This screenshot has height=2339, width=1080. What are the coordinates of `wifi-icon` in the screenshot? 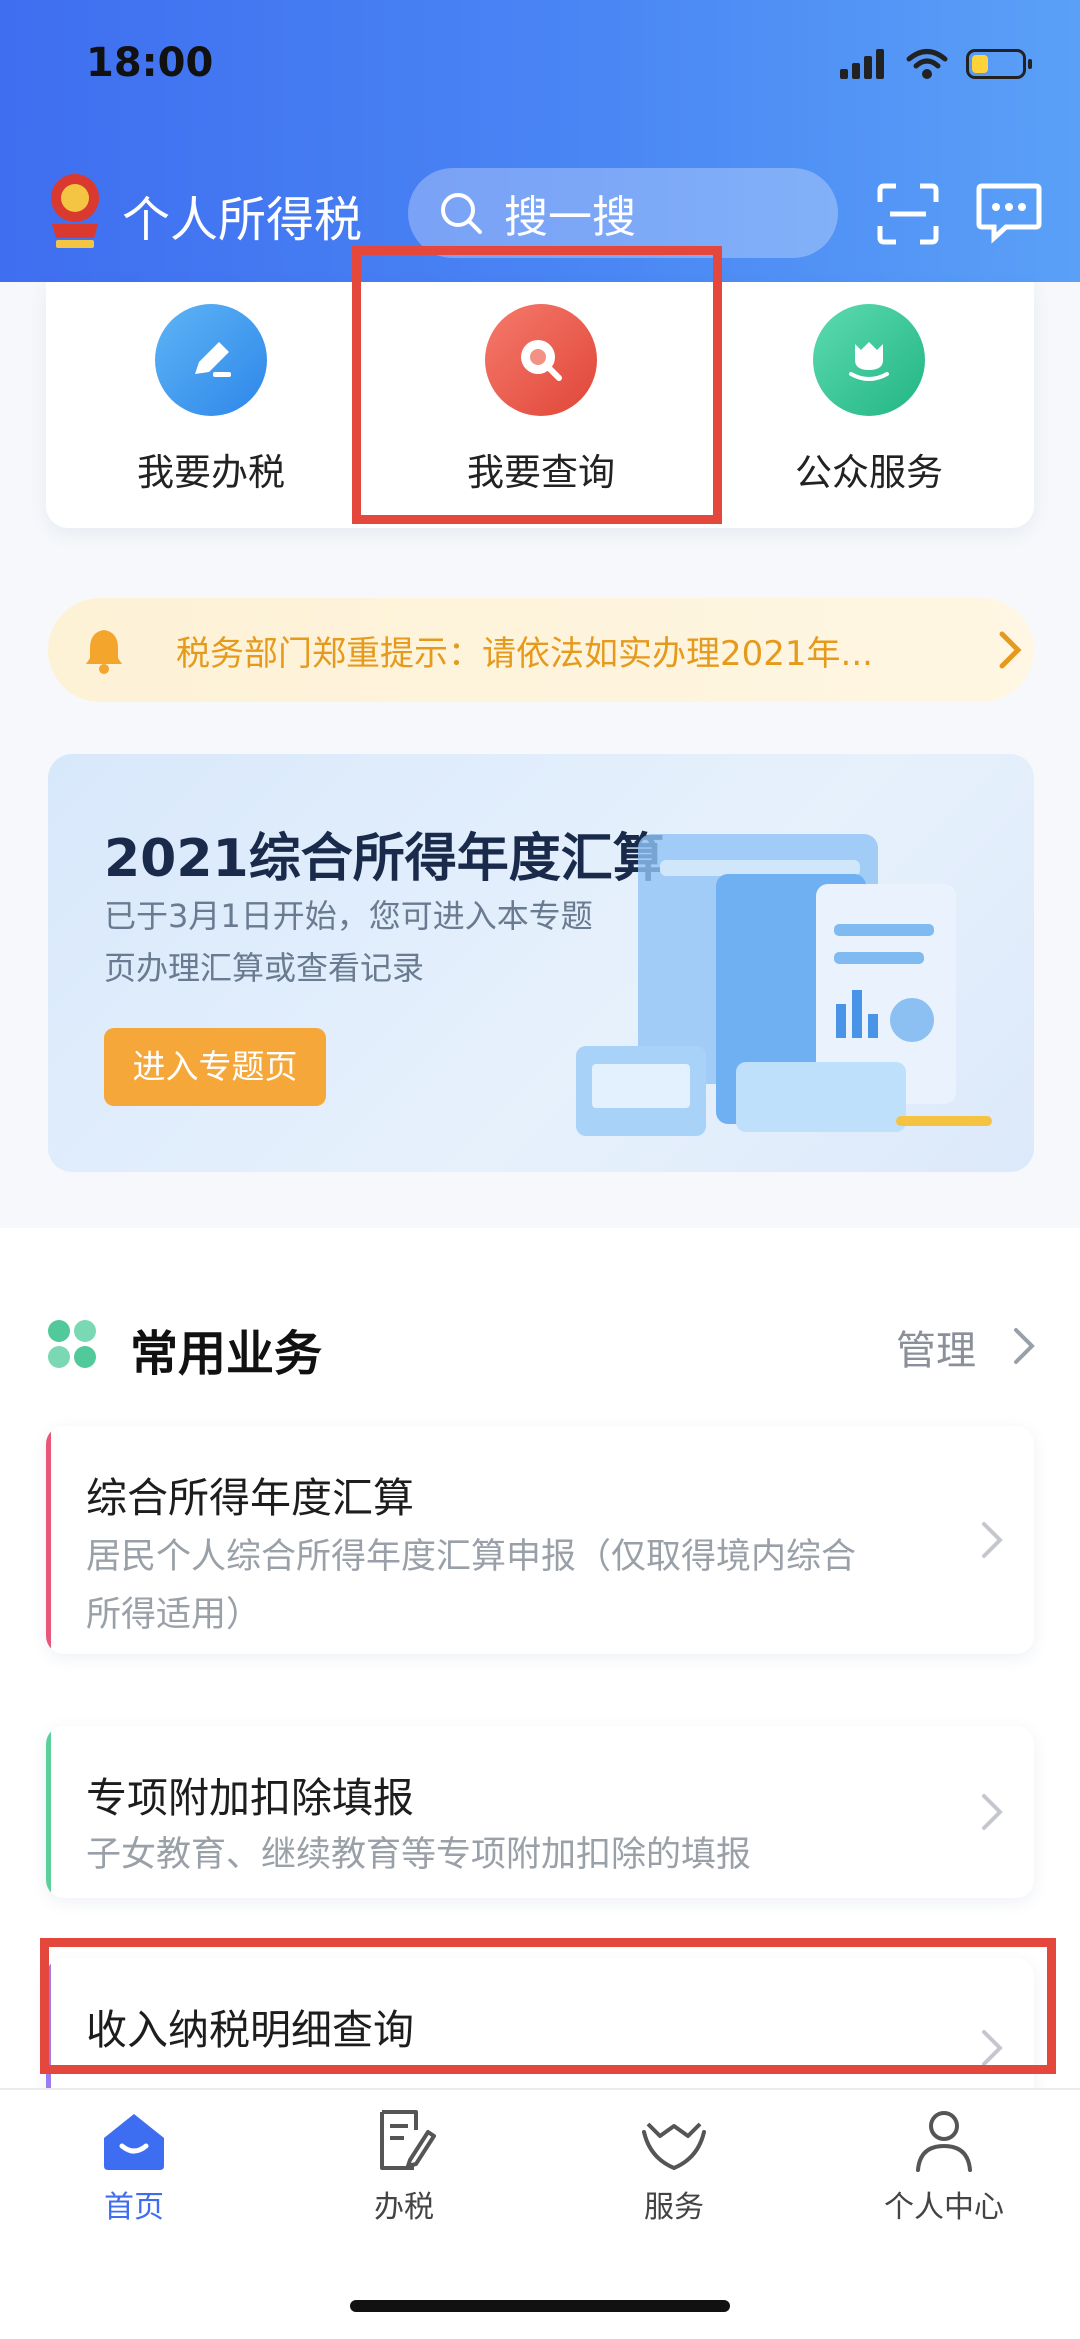 It's located at (927, 64).